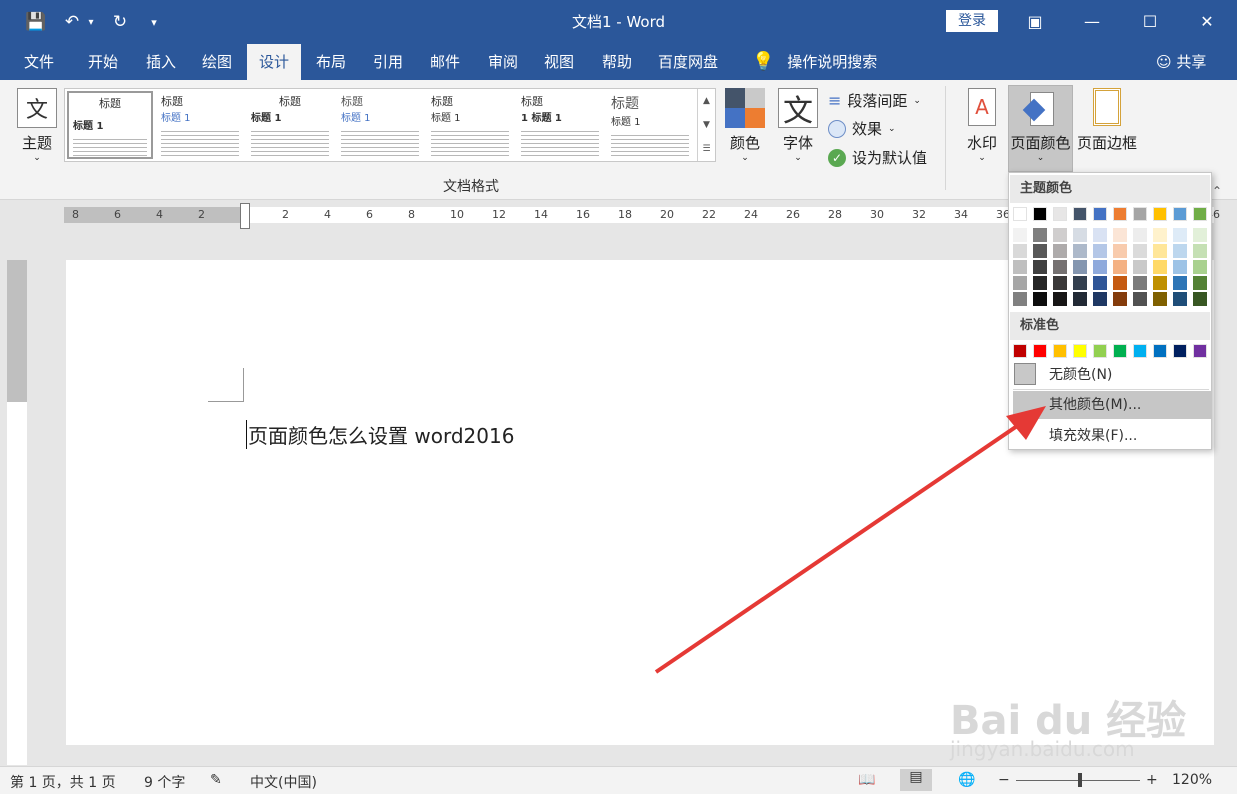 The image size is (1237, 794). Describe the element at coordinates (1181, 62) in the screenshot. I see `share-button: ☺ 共享` at that location.